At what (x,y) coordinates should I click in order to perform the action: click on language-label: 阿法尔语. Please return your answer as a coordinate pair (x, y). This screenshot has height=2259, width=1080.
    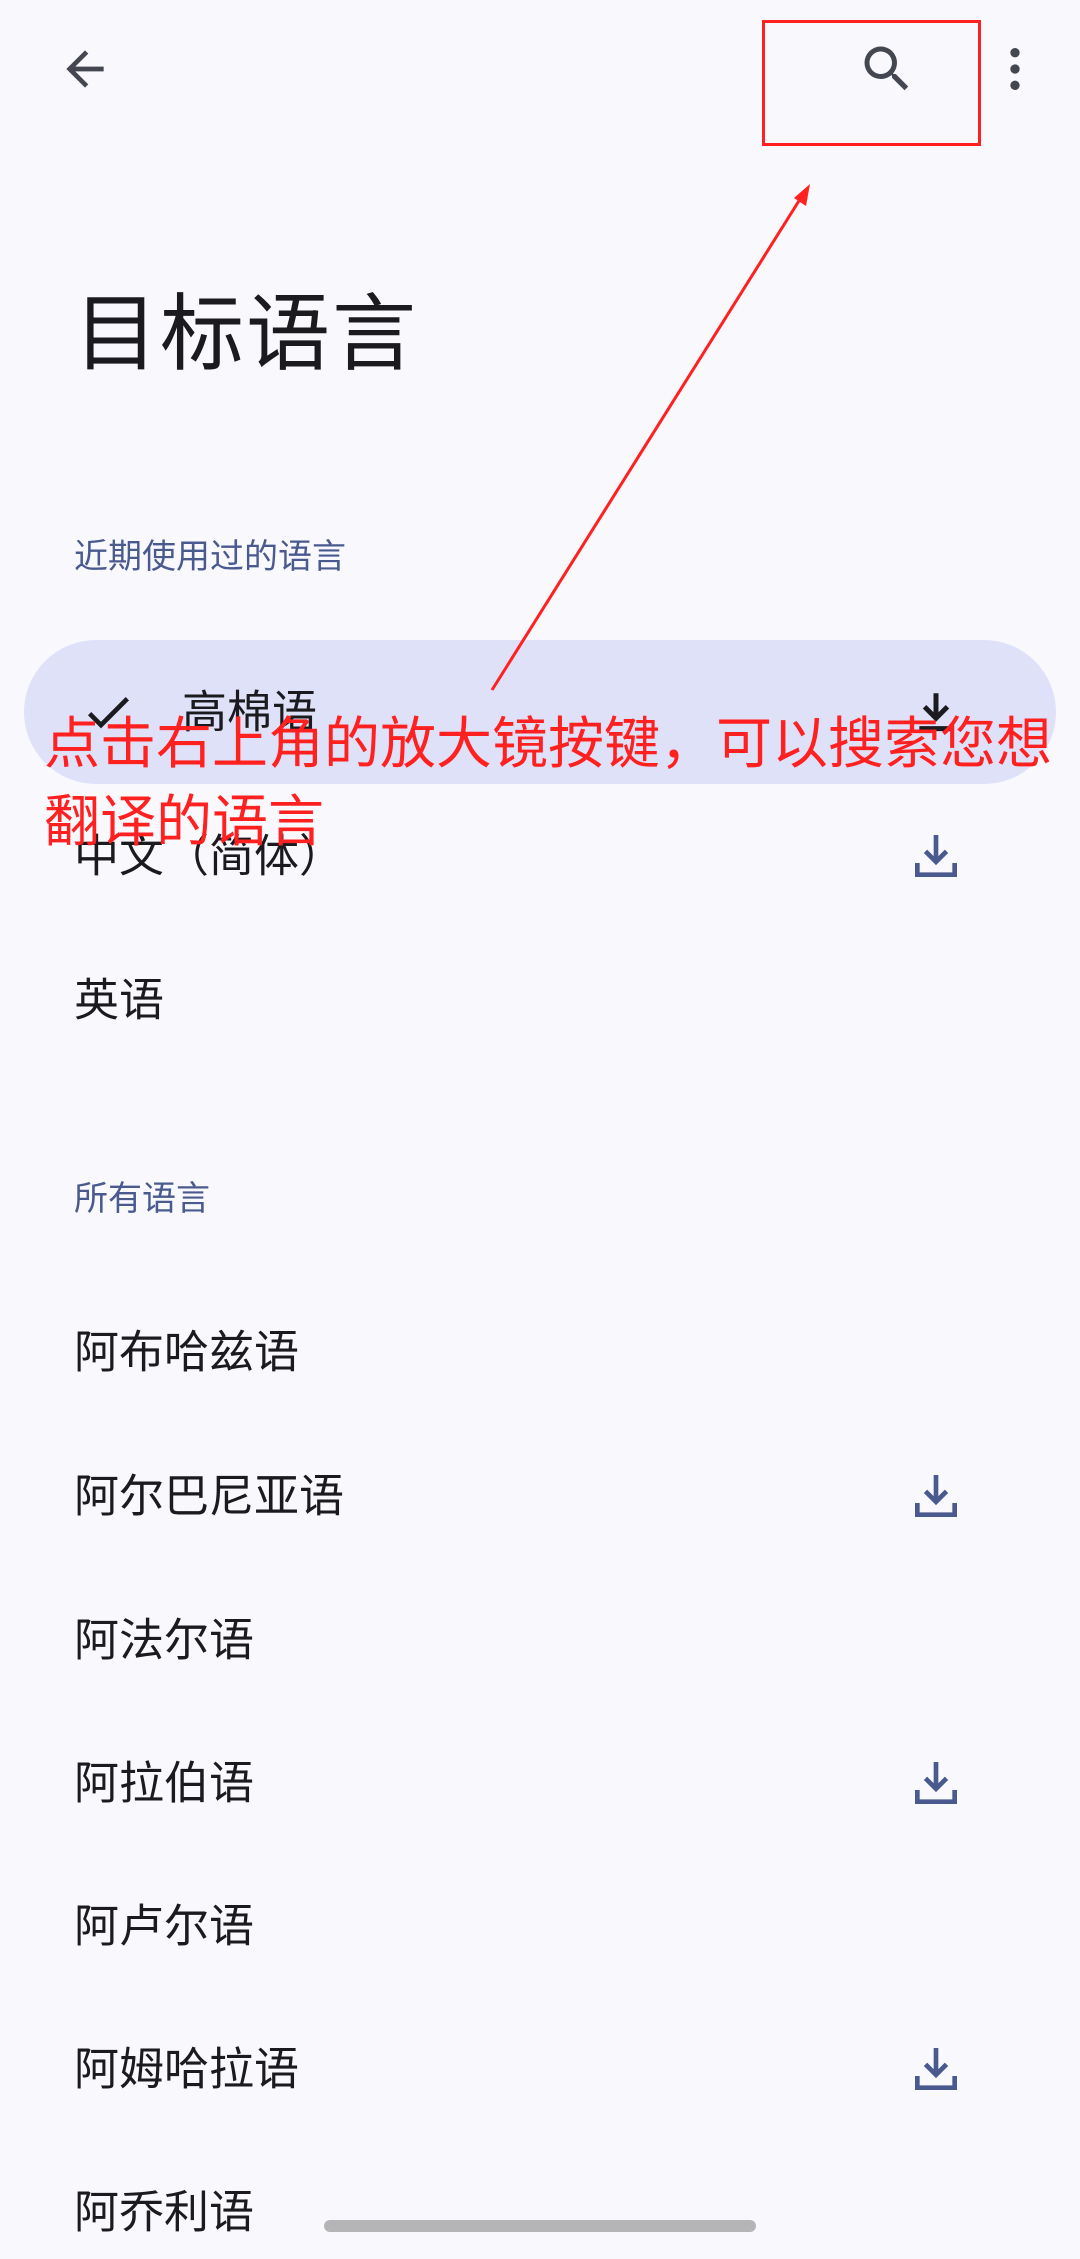
    Looking at the image, I should click on (164, 1640).